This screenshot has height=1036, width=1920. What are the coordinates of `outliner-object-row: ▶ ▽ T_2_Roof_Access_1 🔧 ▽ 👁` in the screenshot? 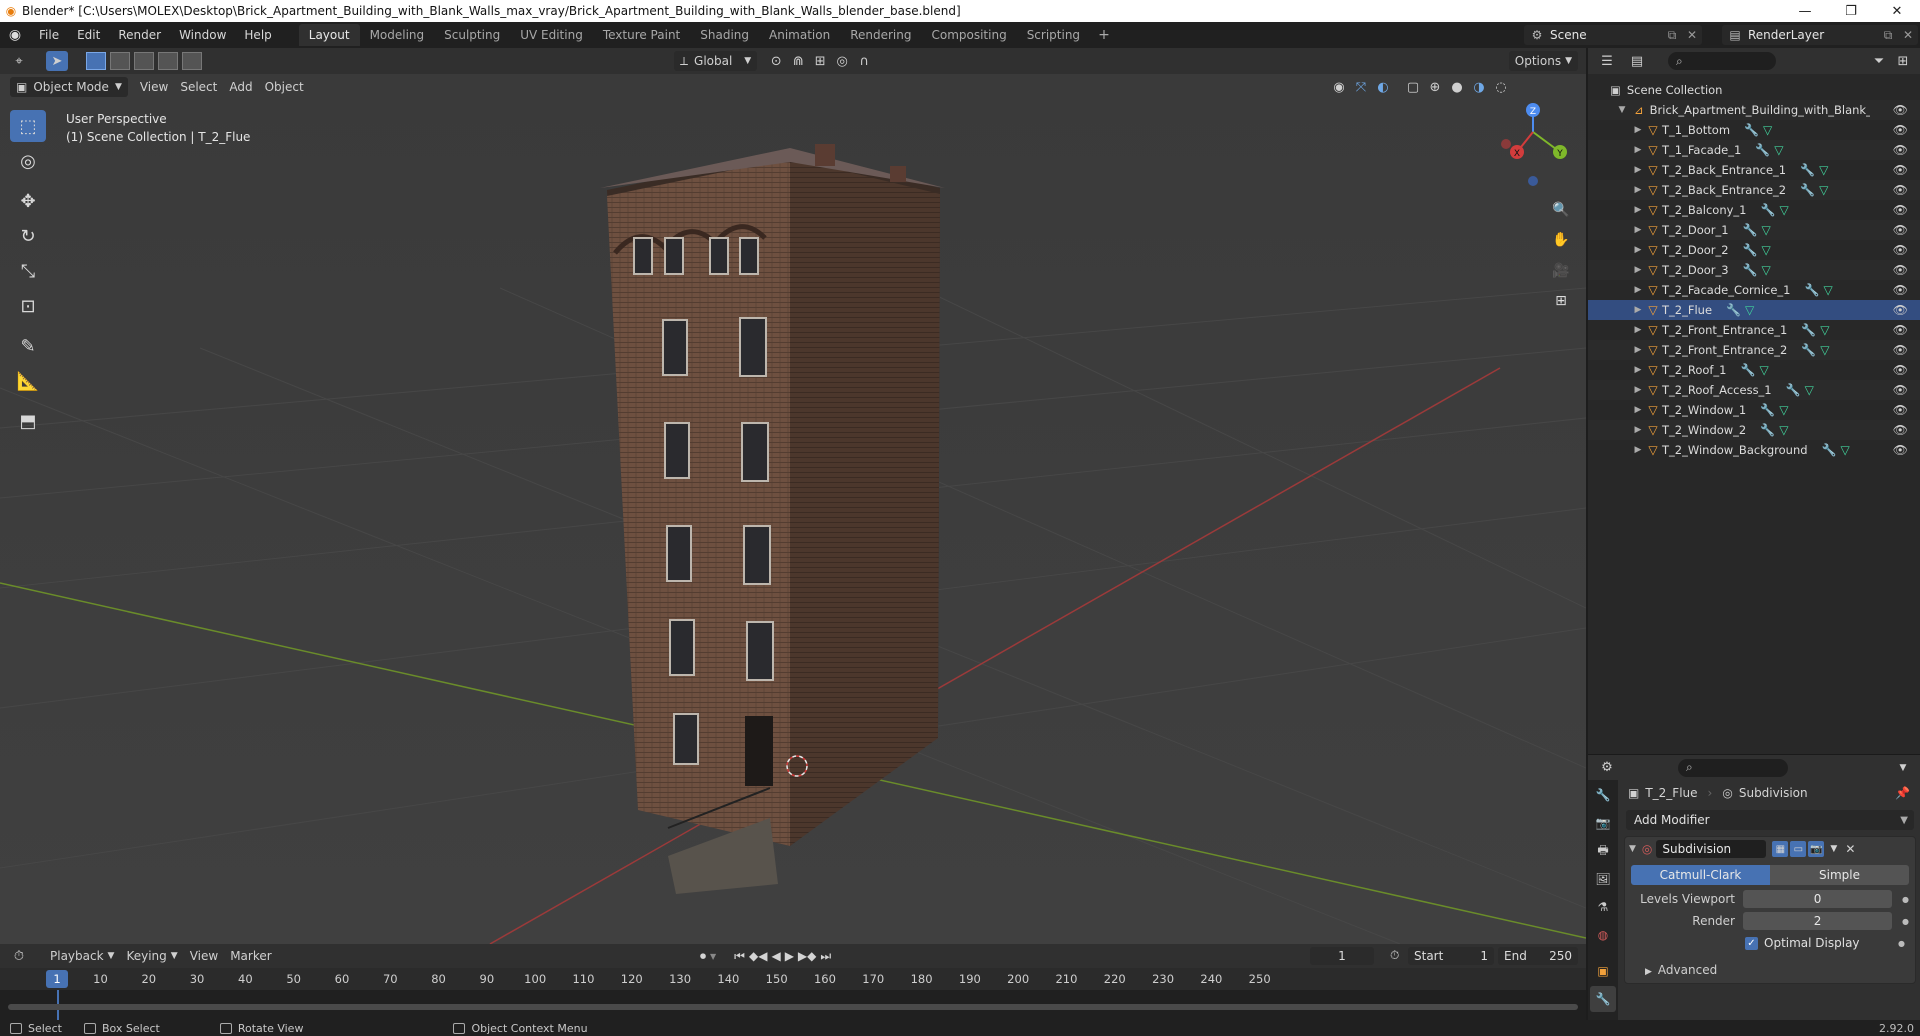 It's located at (1754, 390).